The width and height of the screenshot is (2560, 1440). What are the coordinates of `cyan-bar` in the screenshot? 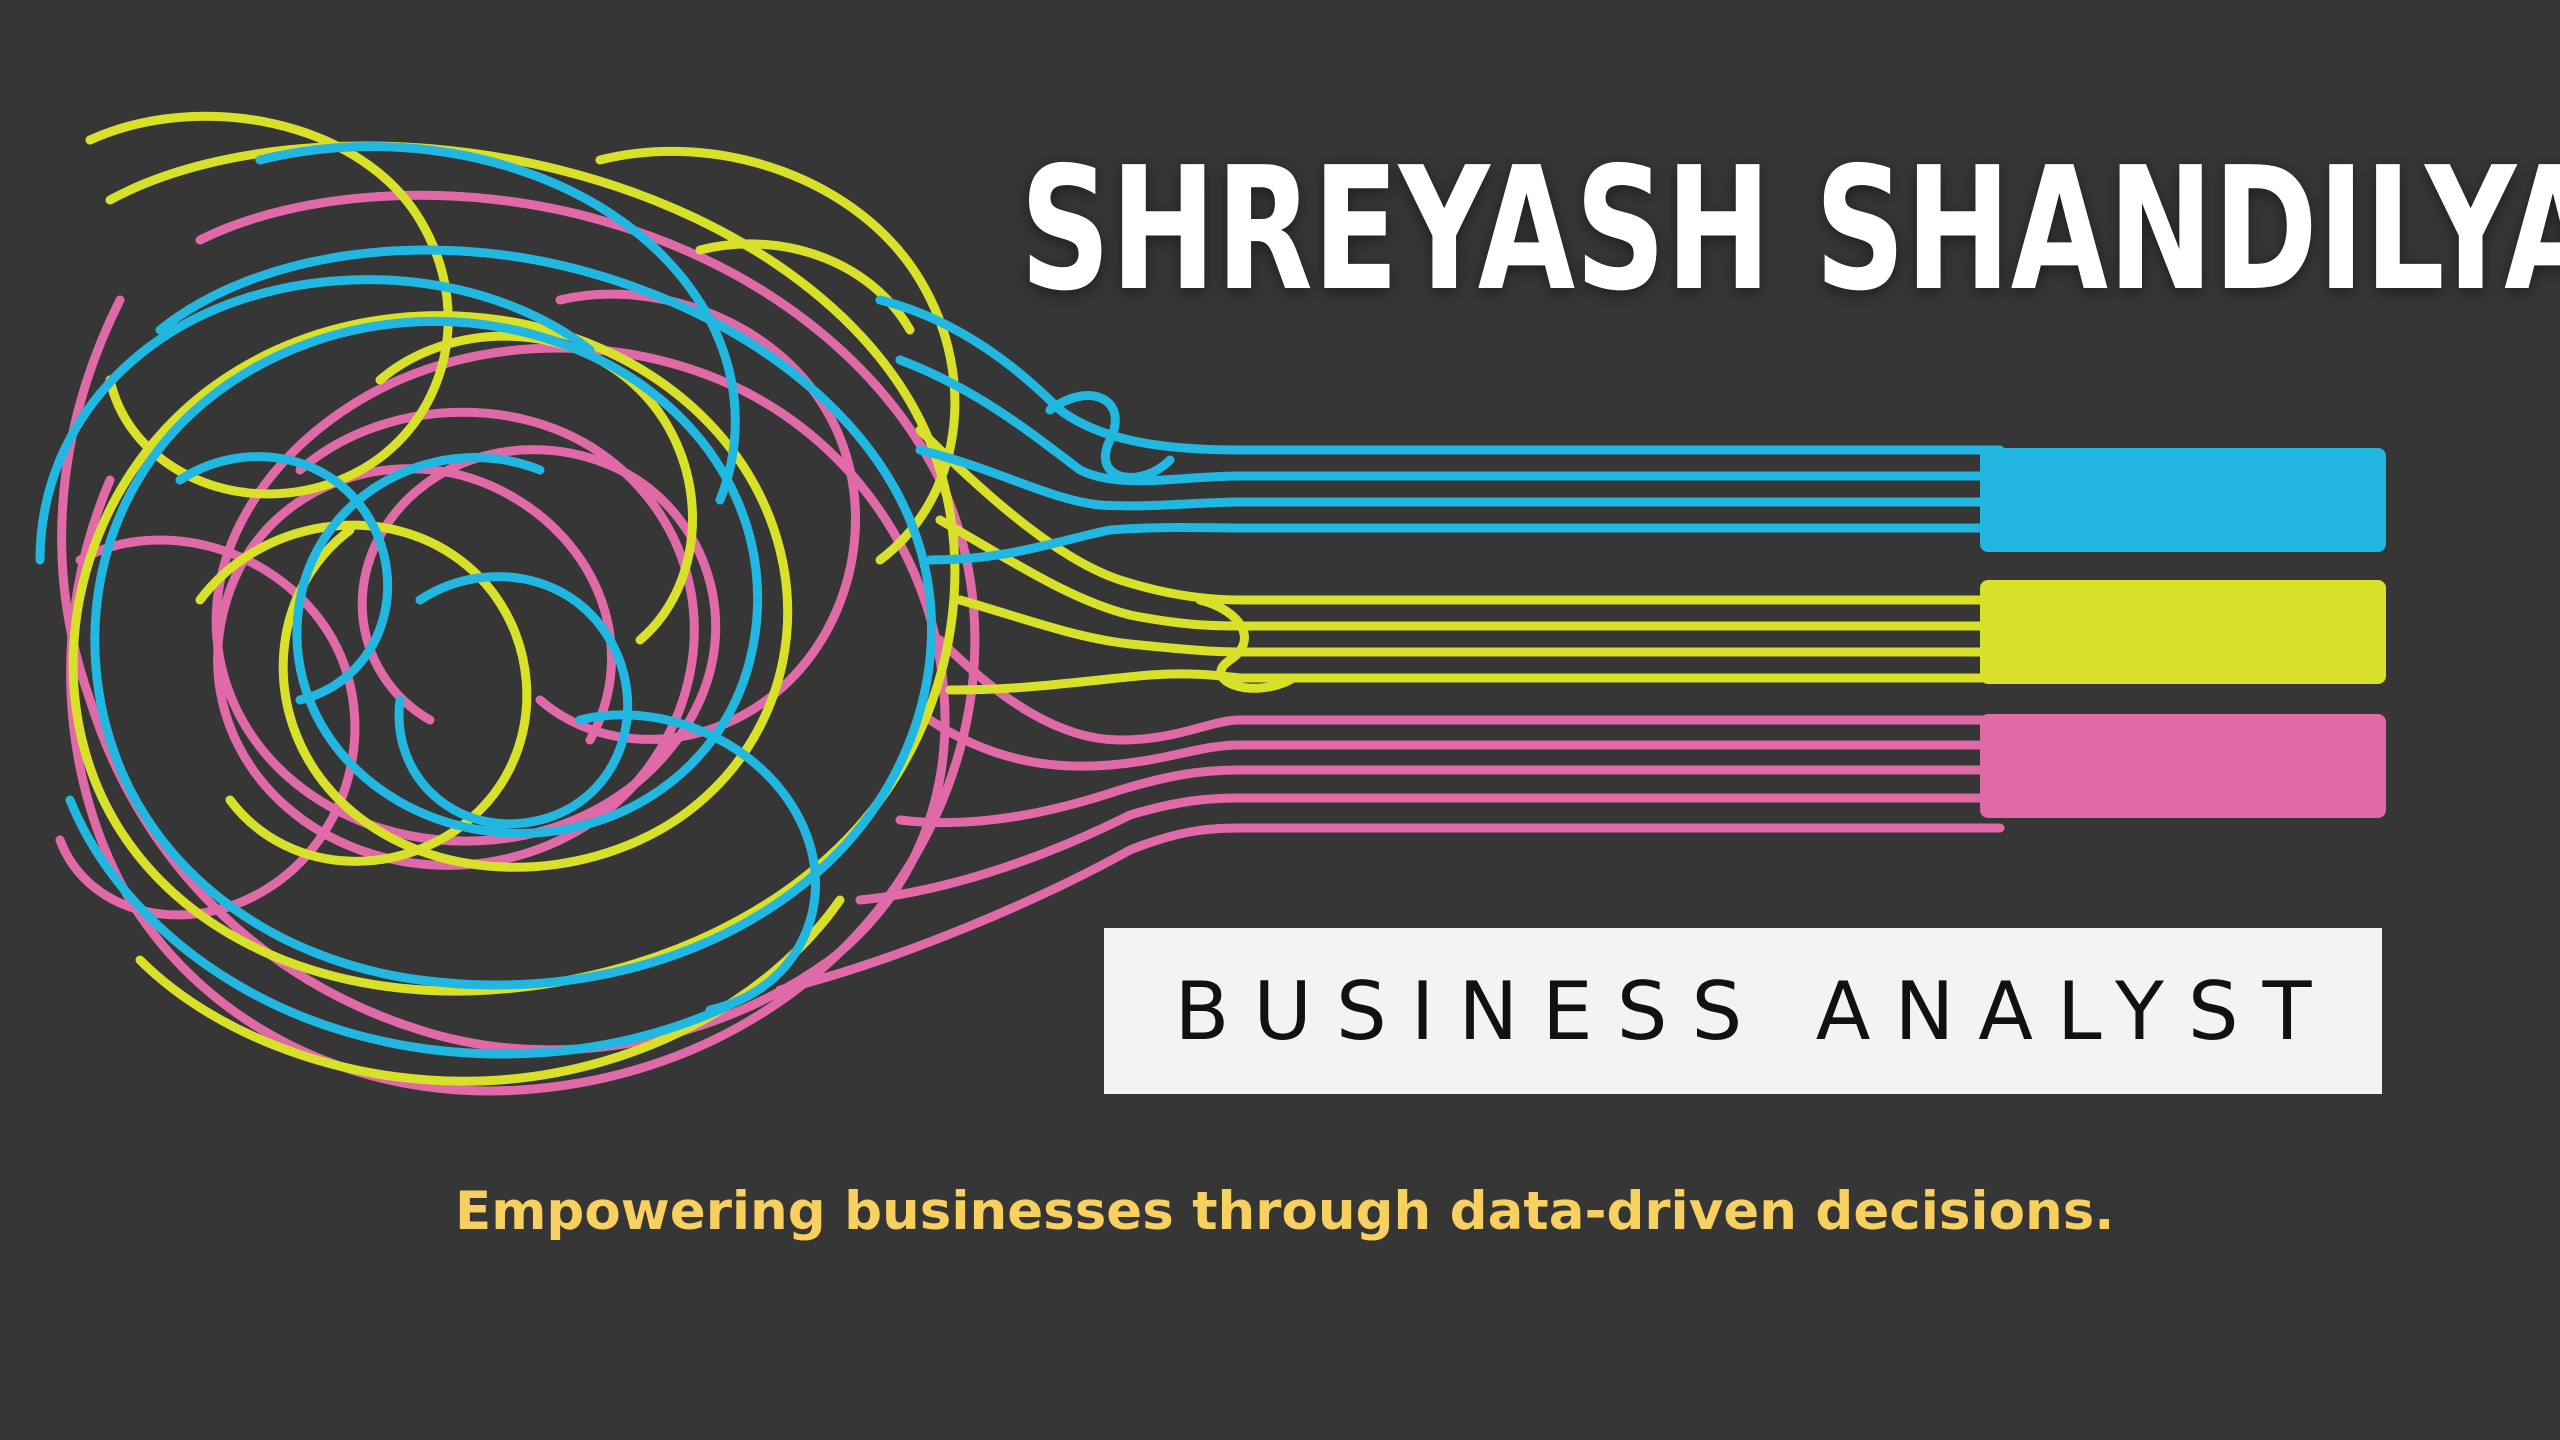 It's located at (2183, 500).